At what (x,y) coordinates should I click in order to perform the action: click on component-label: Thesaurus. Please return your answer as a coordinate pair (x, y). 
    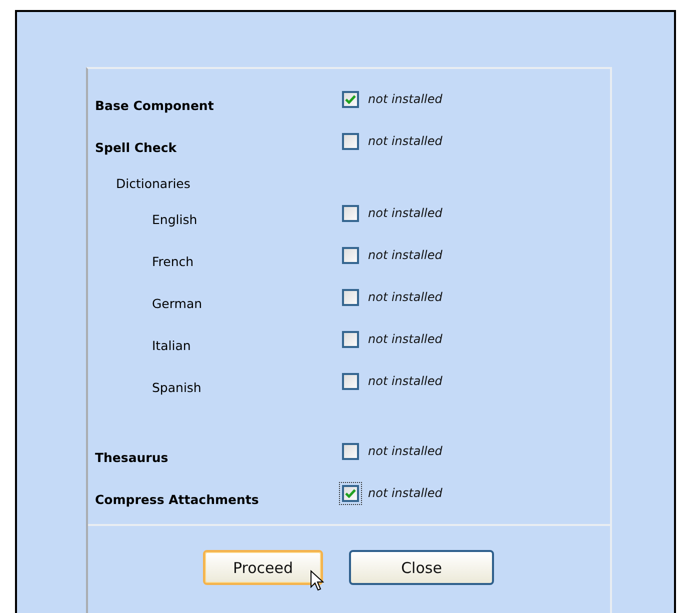
    Looking at the image, I should click on (132, 456).